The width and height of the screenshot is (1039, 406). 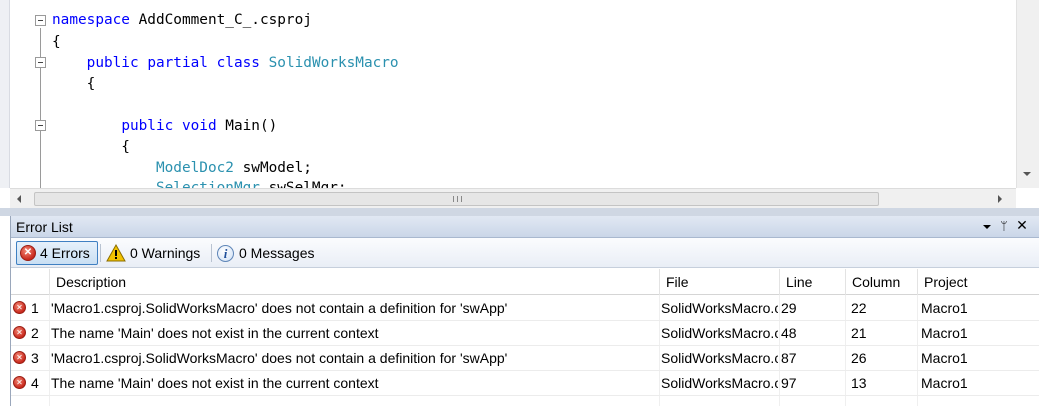 I want to click on row-line: 29, so click(x=789, y=308).